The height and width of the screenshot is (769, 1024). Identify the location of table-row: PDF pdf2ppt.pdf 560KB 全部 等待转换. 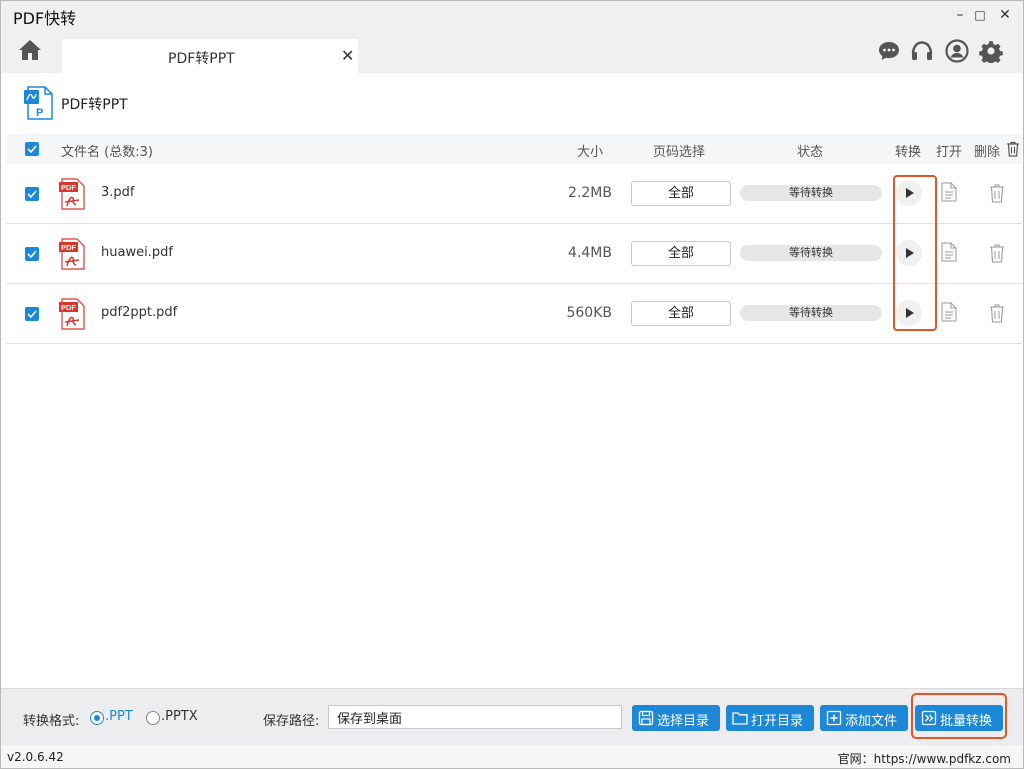
(514, 314).